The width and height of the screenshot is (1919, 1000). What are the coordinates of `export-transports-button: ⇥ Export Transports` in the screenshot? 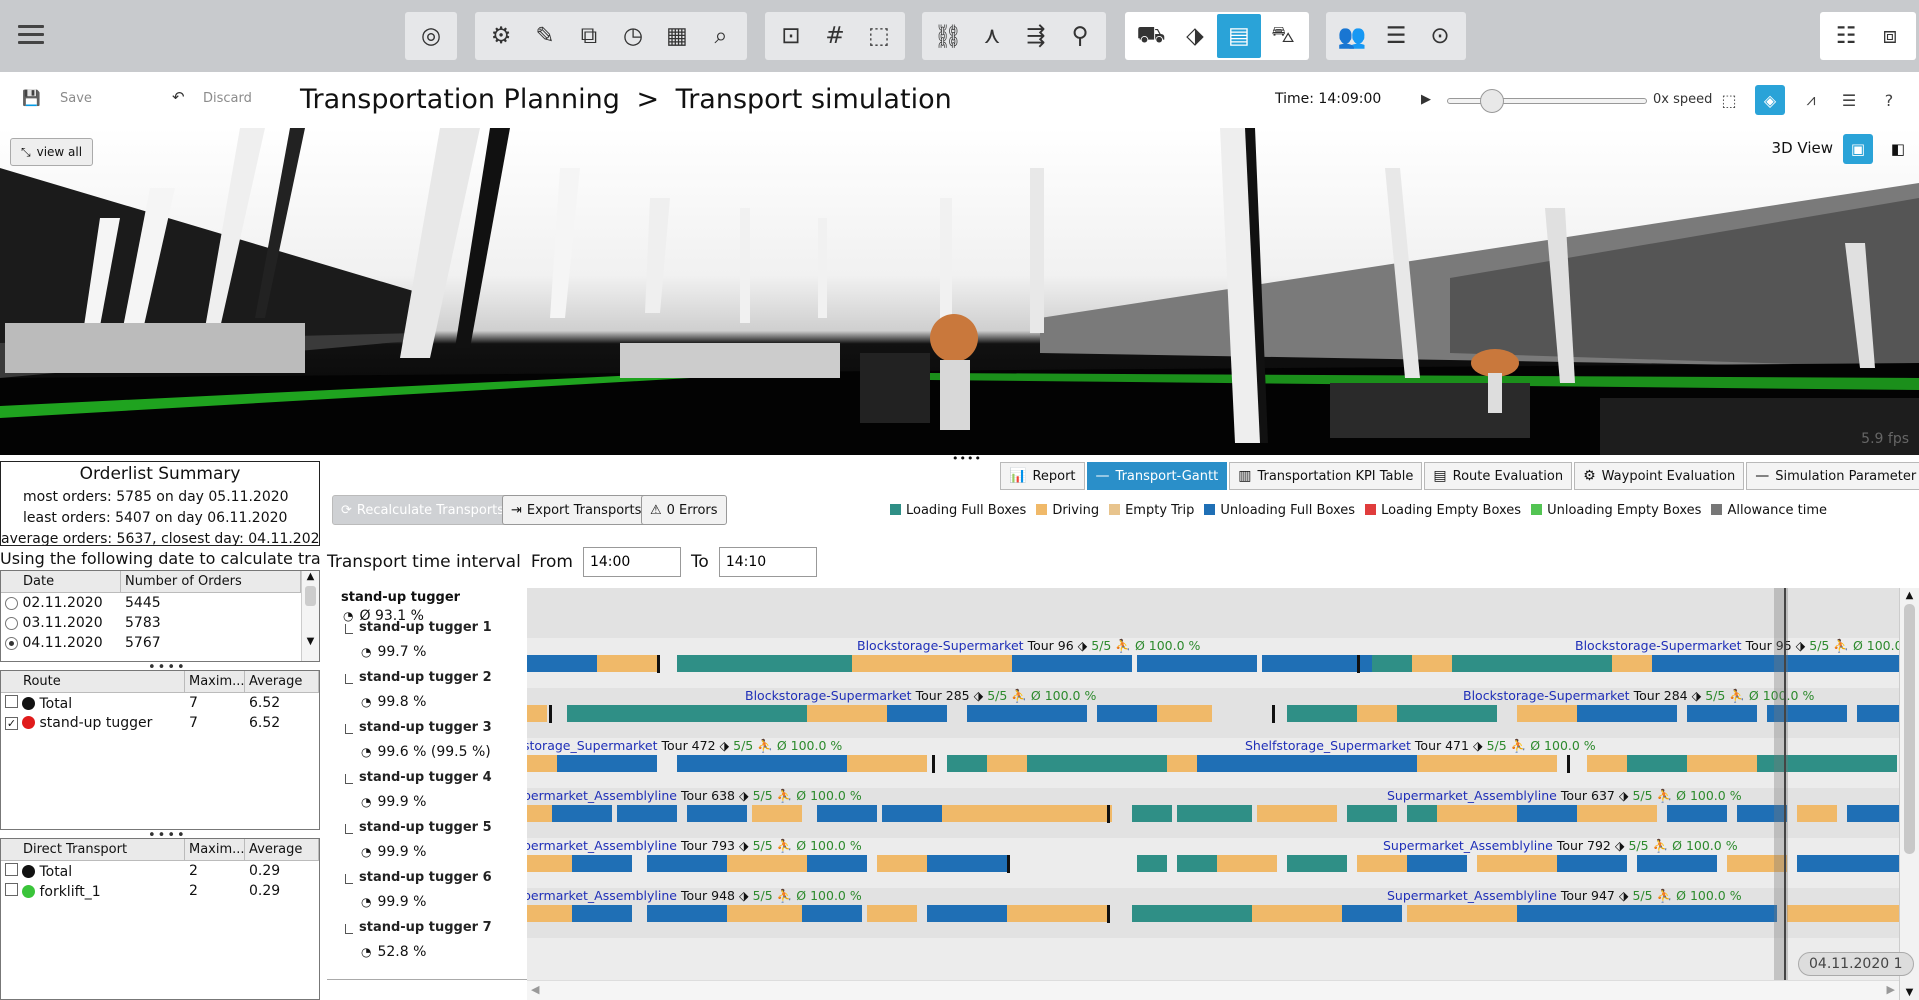 It's located at (576, 510).